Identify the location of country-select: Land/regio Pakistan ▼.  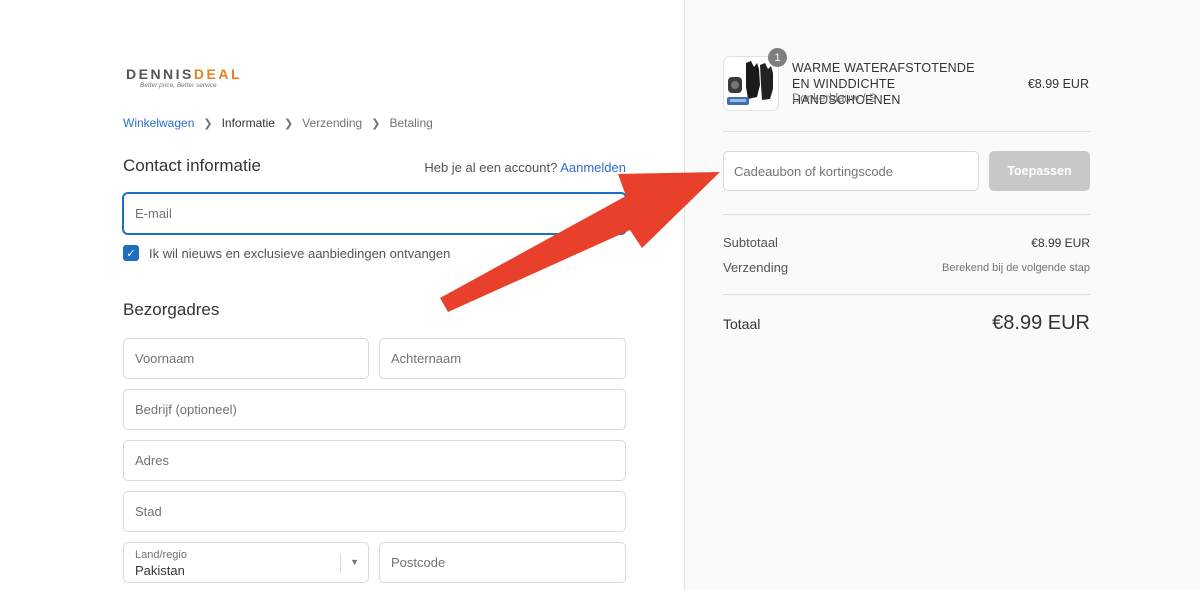
(246, 562).